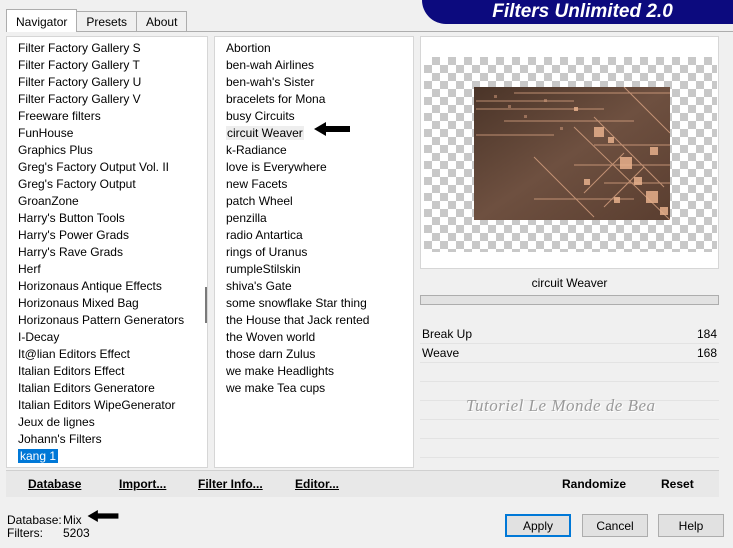  What do you see at coordinates (79, 99) in the screenshot?
I see `item-label: Filter Factory Gallery V` at bounding box center [79, 99].